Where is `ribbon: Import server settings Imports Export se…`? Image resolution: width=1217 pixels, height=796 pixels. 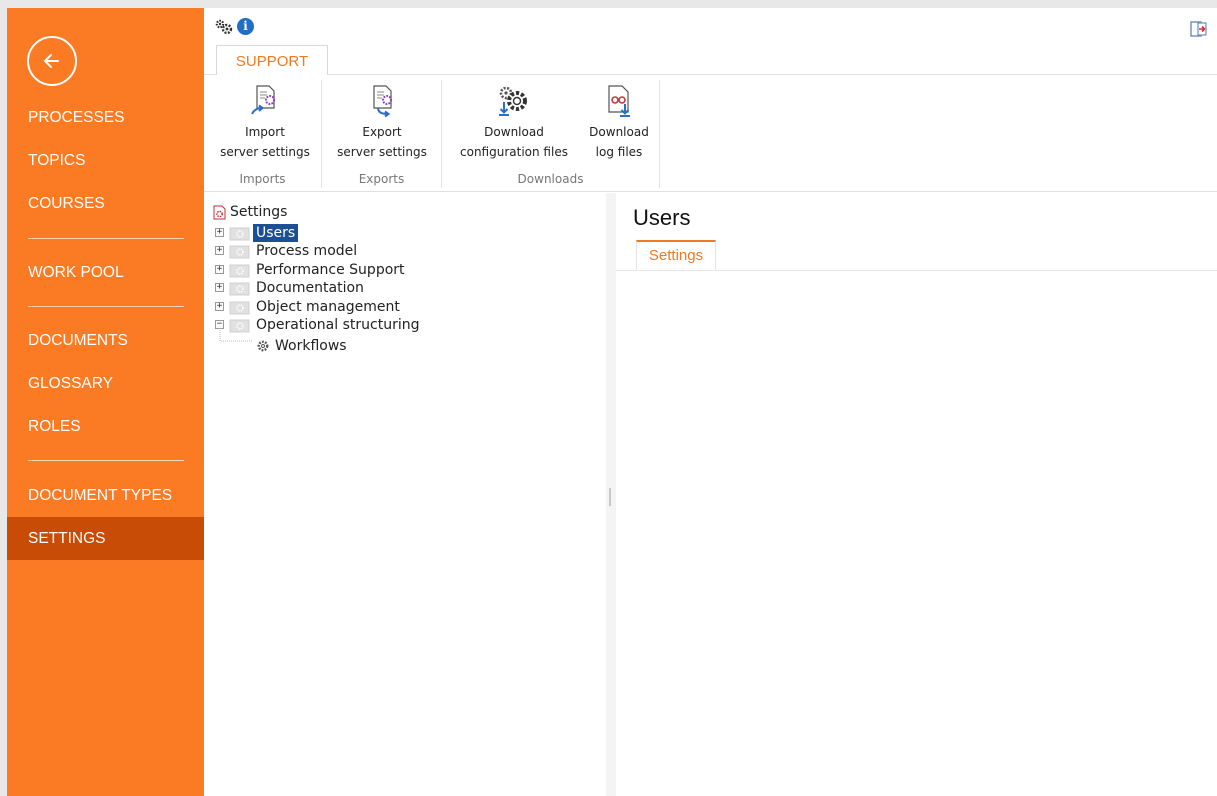 ribbon: Import server settings Imports Export se… is located at coordinates (710, 133).